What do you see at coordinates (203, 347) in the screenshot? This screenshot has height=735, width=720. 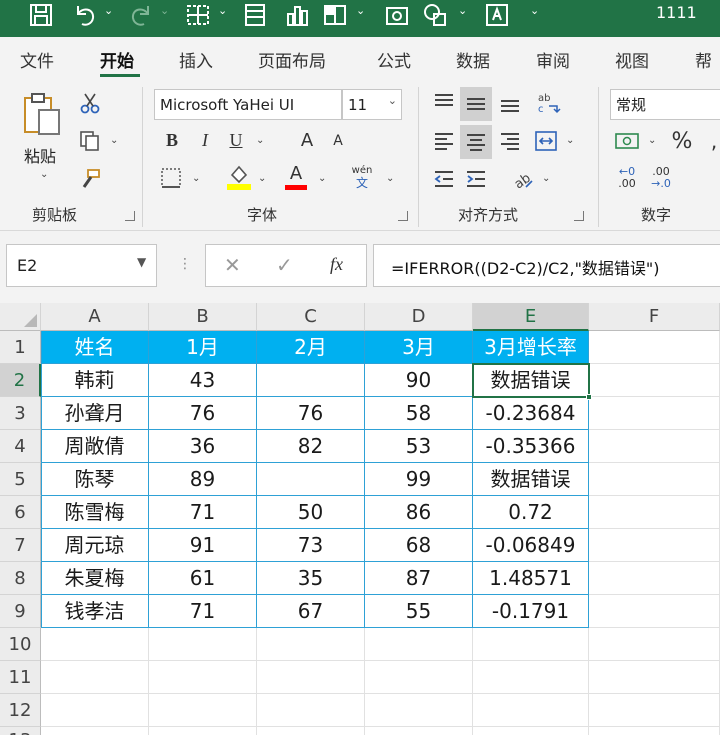 I see `table-header-cell: 1月` at bounding box center [203, 347].